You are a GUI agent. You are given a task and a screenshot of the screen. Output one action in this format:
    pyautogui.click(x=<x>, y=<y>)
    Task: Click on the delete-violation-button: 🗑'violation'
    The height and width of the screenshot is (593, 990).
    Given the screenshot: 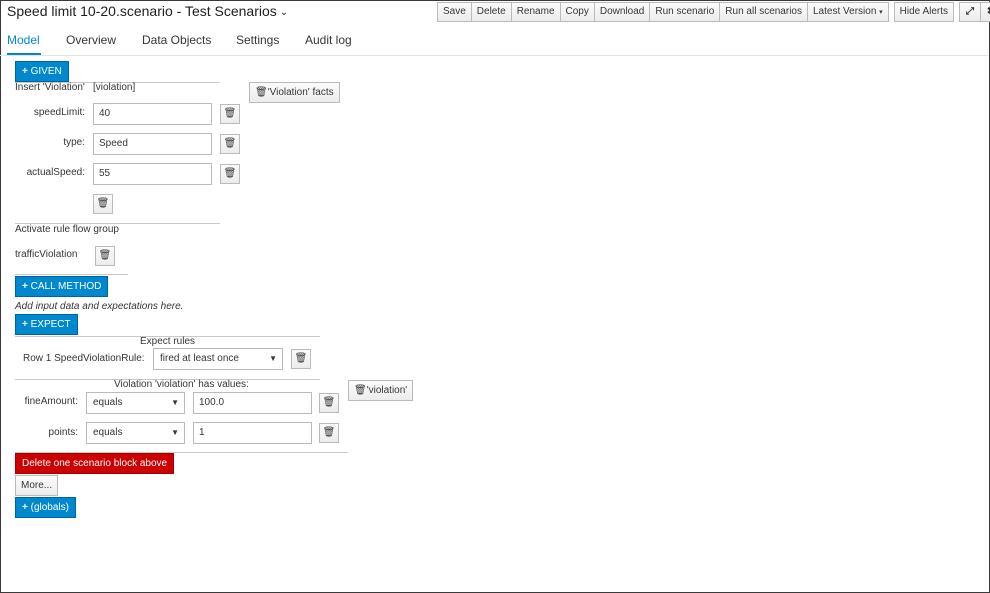 What is the action you would take?
    pyautogui.click(x=381, y=390)
    